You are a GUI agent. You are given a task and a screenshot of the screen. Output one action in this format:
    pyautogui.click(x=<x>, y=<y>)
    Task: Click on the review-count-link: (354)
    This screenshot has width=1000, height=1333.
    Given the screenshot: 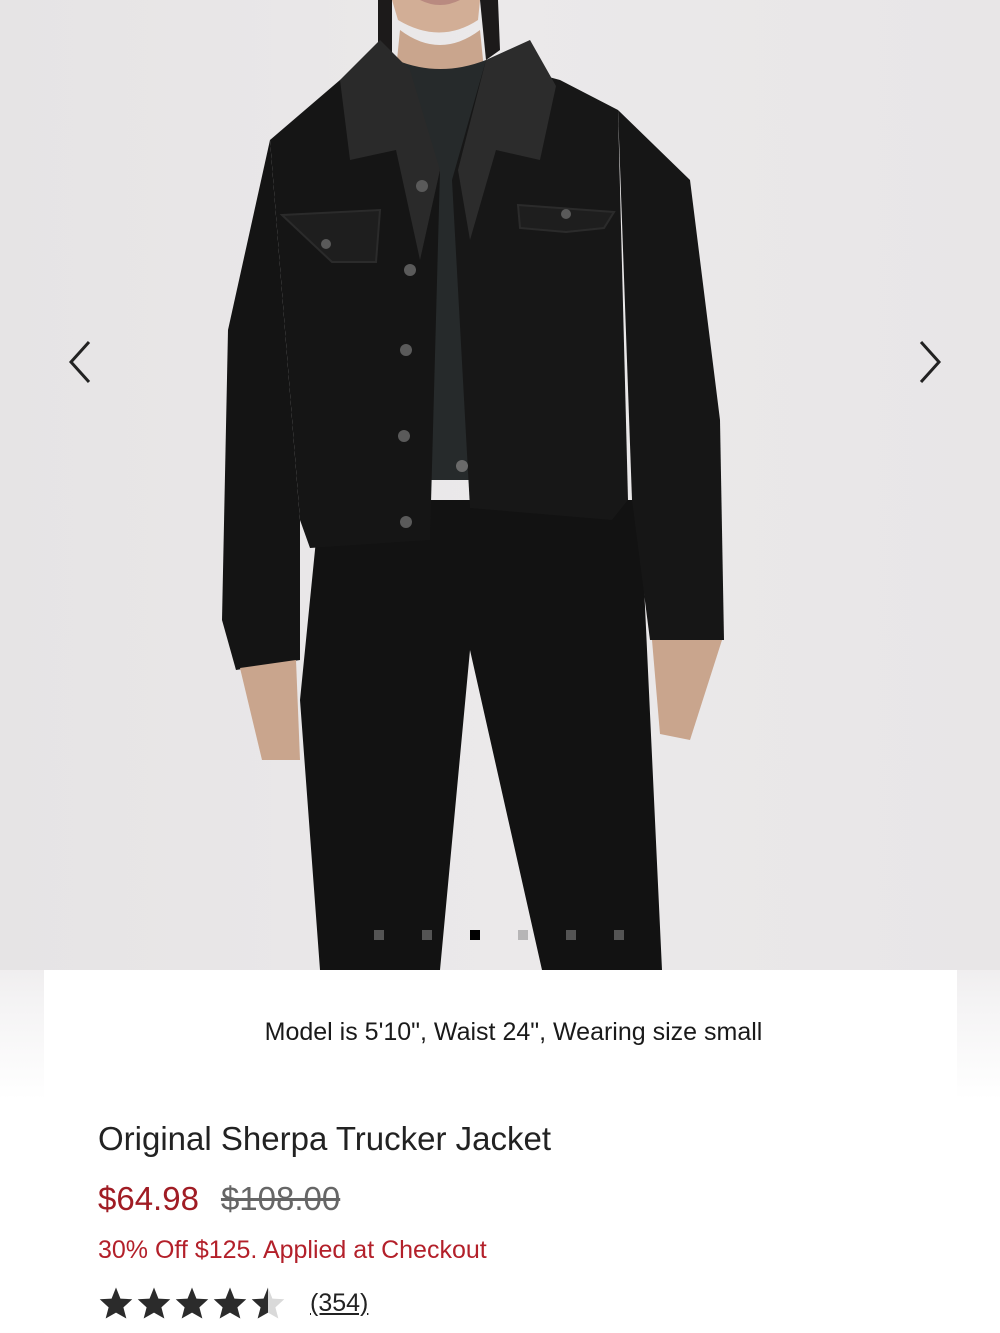 What is the action you would take?
    pyautogui.click(x=339, y=1303)
    